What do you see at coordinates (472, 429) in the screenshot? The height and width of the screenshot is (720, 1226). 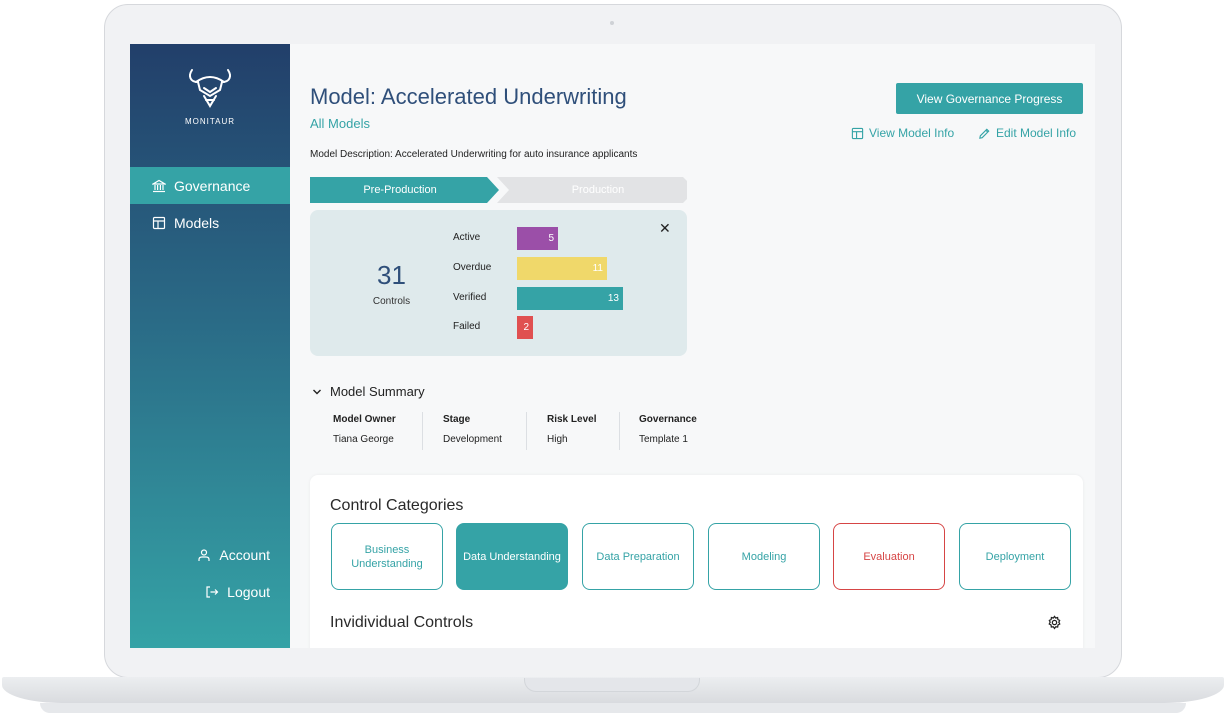 I see `summary-stage: Stage Development` at bounding box center [472, 429].